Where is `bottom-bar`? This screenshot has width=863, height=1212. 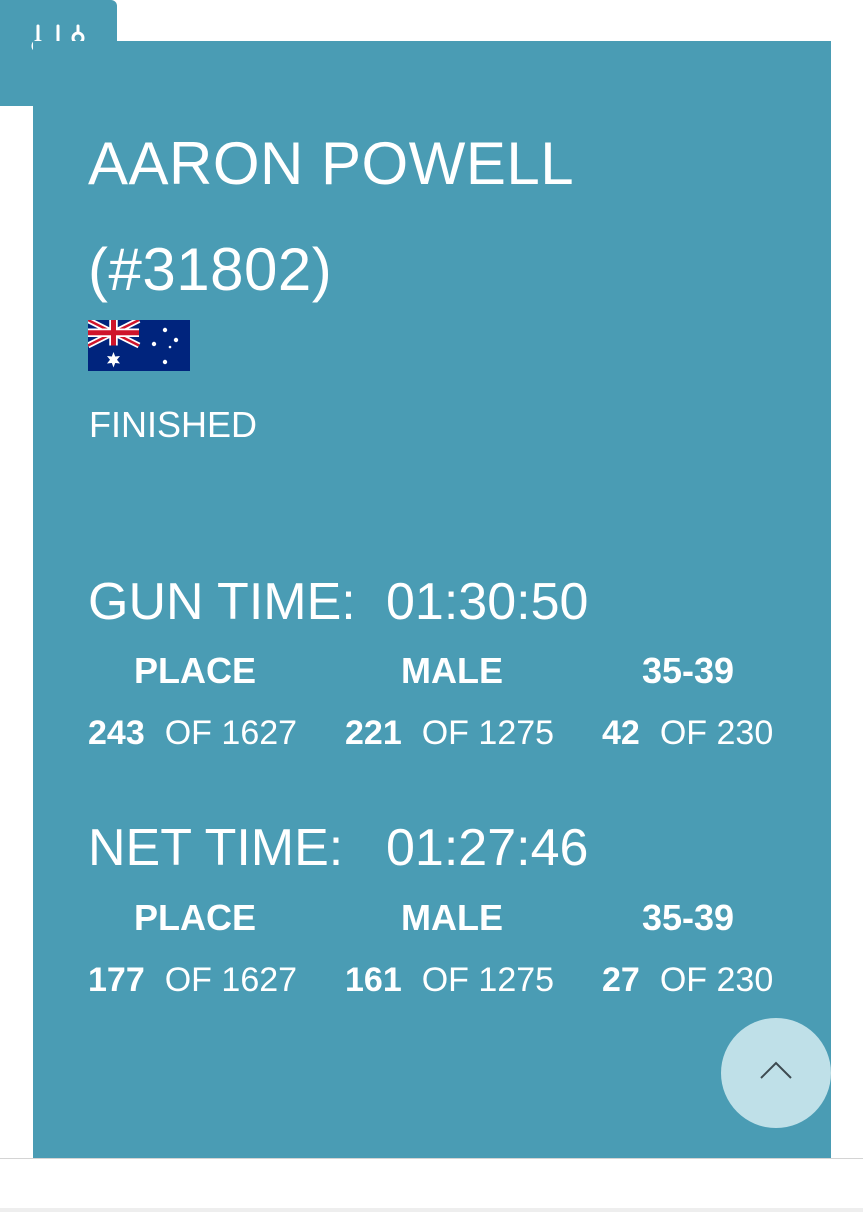 bottom-bar is located at coordinates (431, 1210).